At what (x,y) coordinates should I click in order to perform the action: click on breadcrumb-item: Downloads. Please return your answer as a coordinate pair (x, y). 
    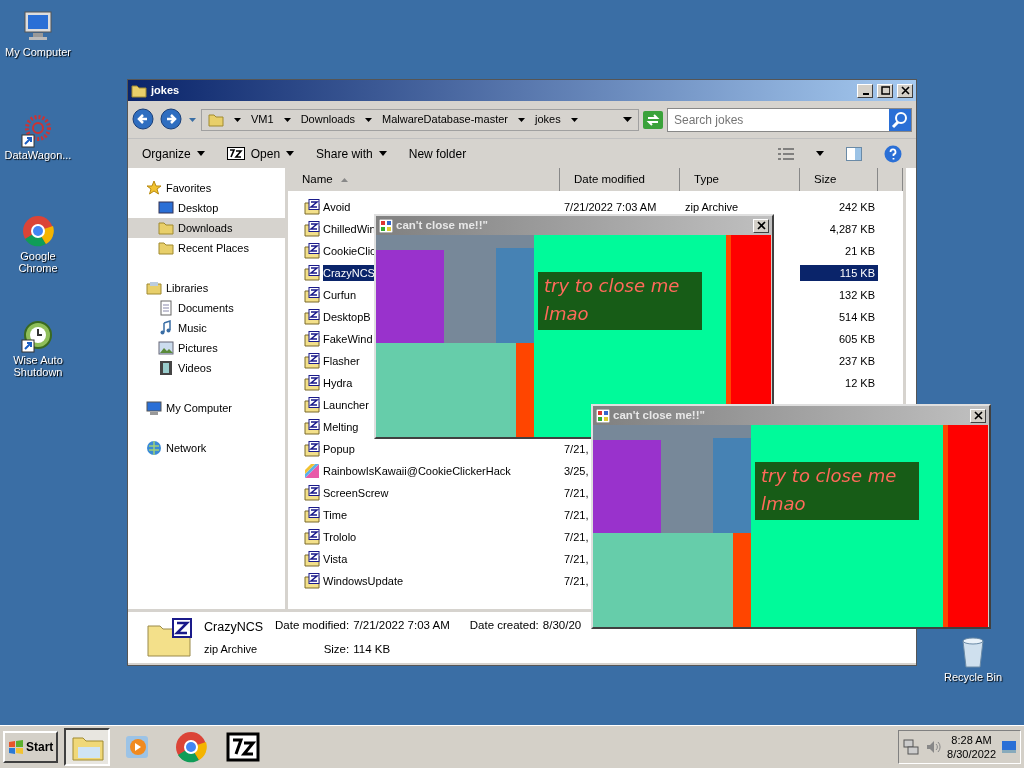
    Looking at the image, I should click on (328, 119).